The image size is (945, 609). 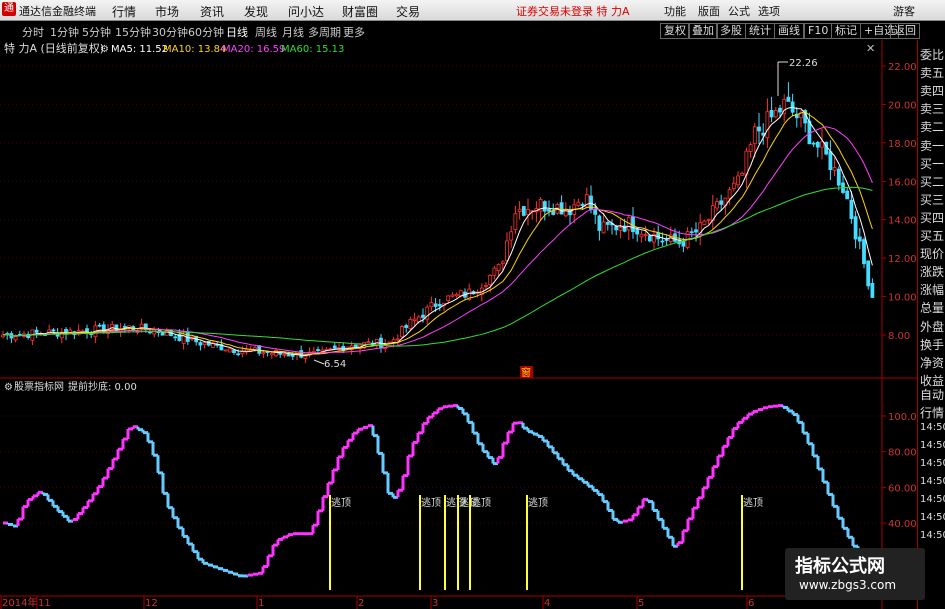 I want to click on login-notice: 证券交易未登录 特 力A, so click(x=573, y=11).